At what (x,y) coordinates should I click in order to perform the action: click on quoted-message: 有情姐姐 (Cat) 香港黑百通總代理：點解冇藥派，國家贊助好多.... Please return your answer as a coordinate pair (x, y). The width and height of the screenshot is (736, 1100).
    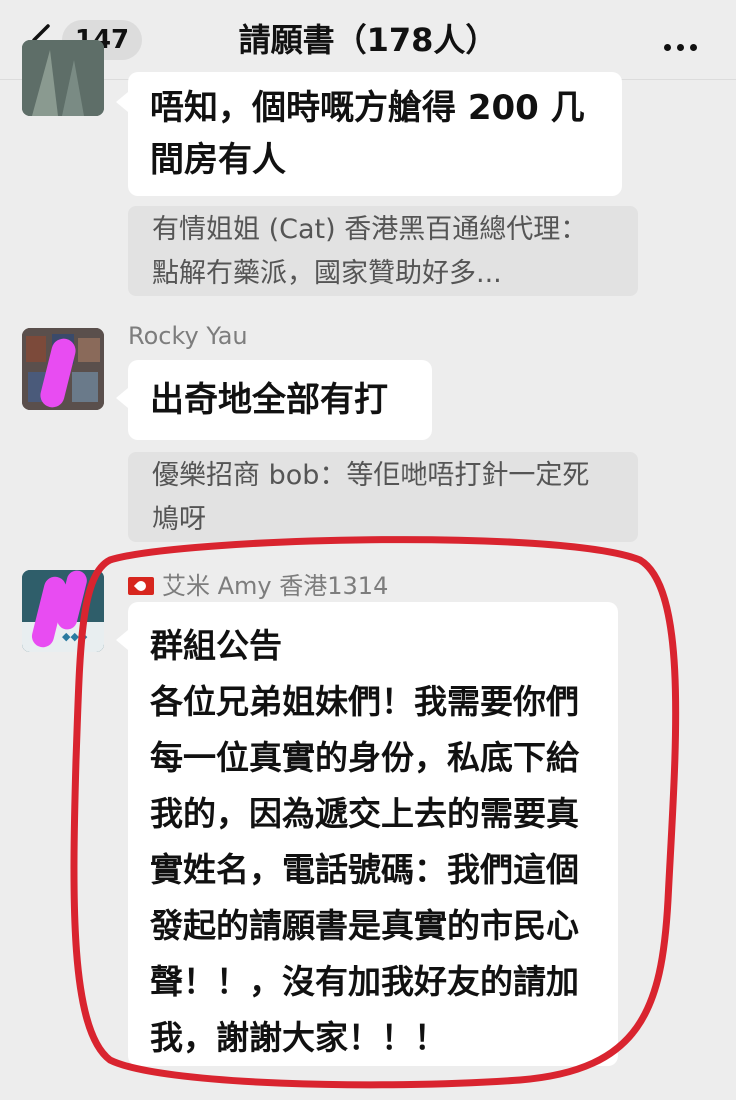
    Looking at the image, I should click on (383, 251).